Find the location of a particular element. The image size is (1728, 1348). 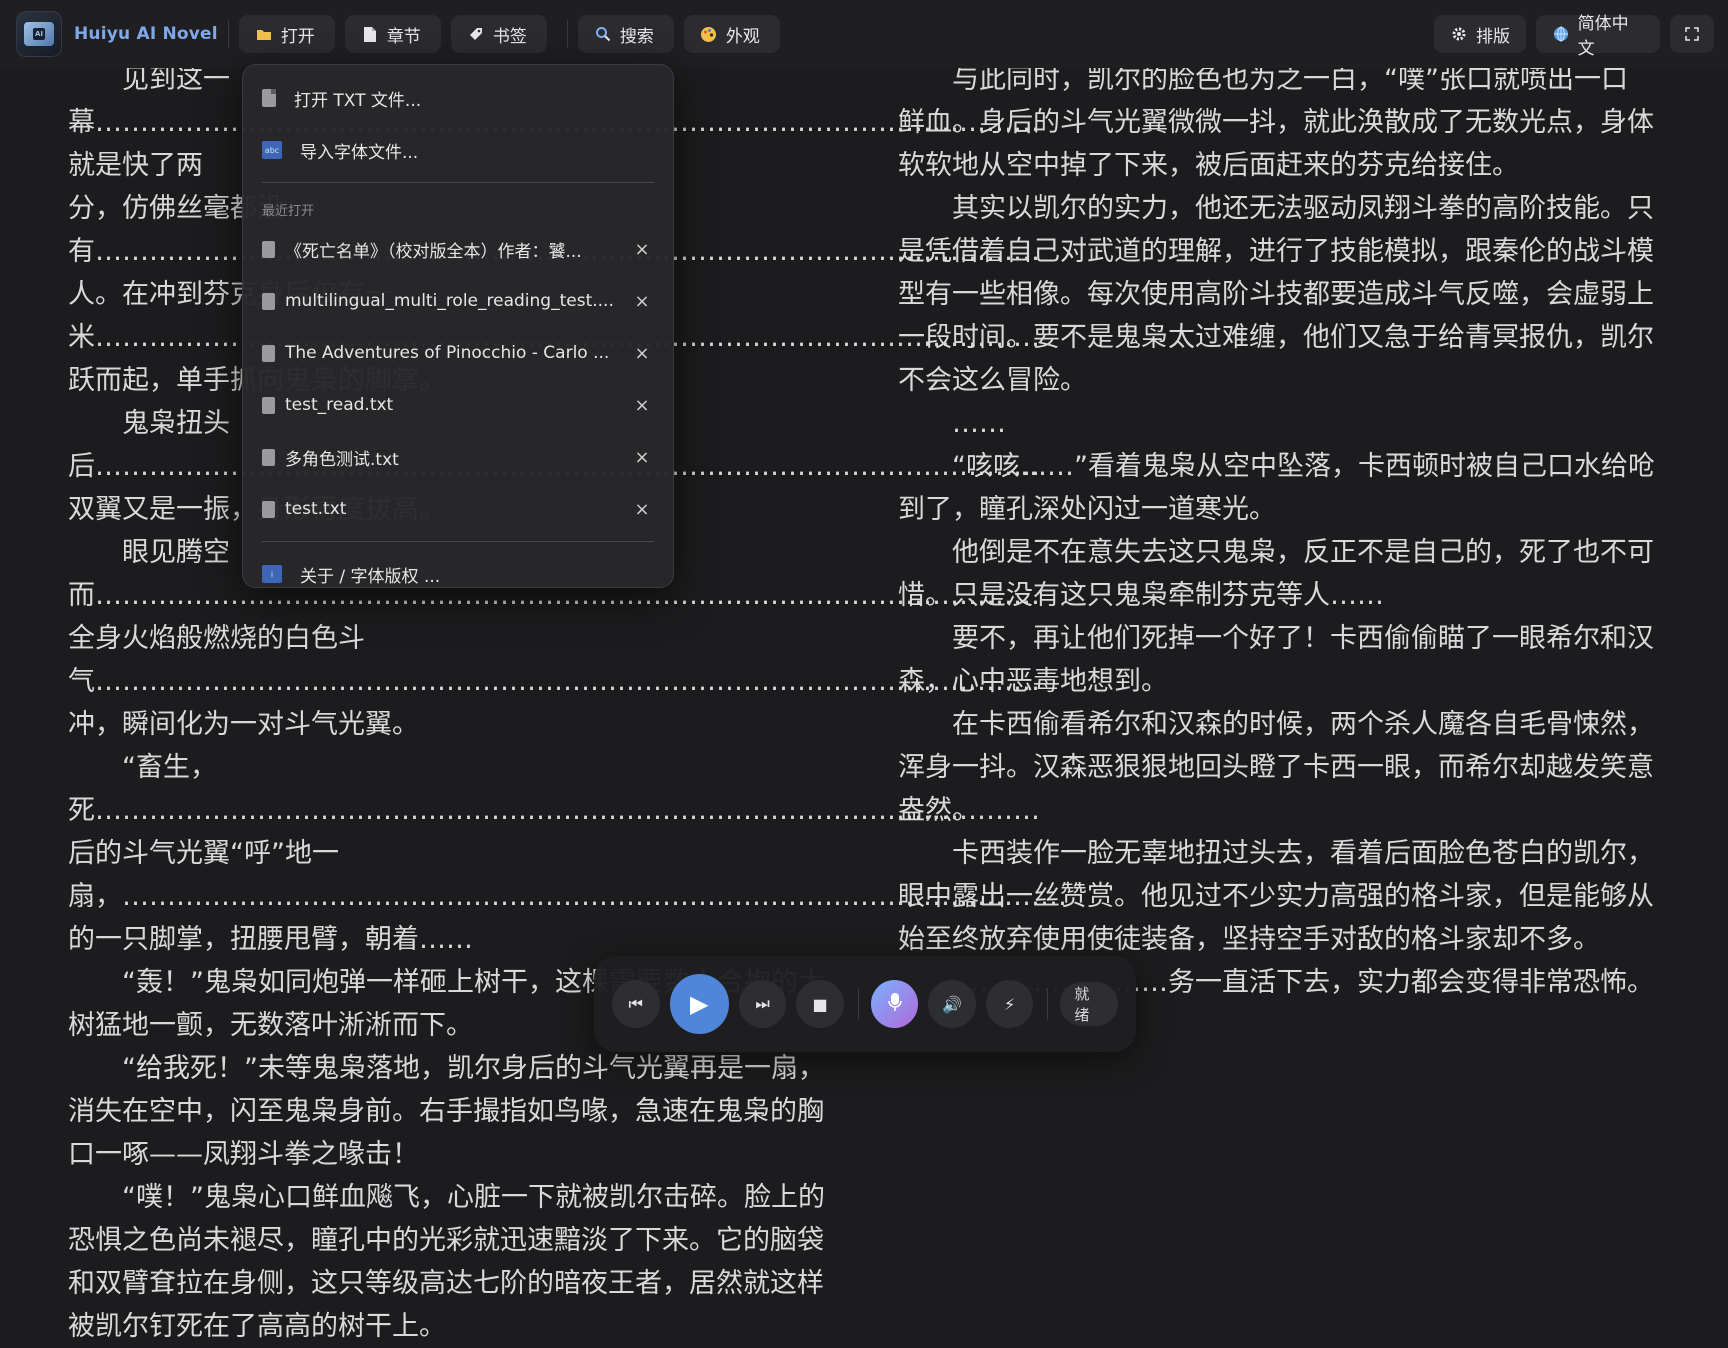

skip-previous-icon: ⏮ is located at coordinates (635, 1003).